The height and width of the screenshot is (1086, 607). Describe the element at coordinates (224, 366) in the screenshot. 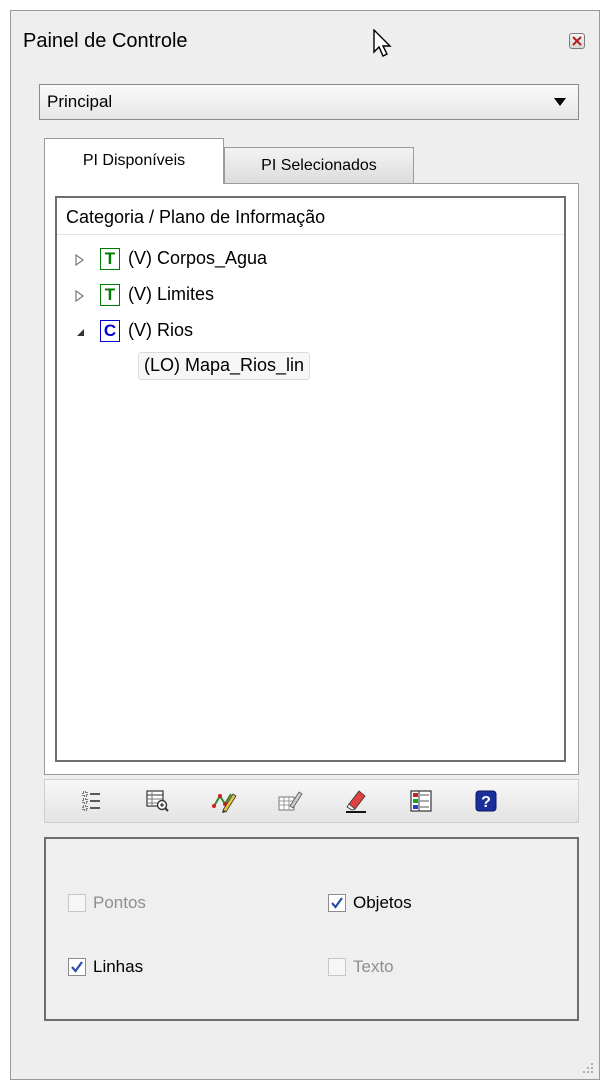

I see `tree-child-mapa-rios-lin: (LO) Mapa_Rios_lin` at that location.